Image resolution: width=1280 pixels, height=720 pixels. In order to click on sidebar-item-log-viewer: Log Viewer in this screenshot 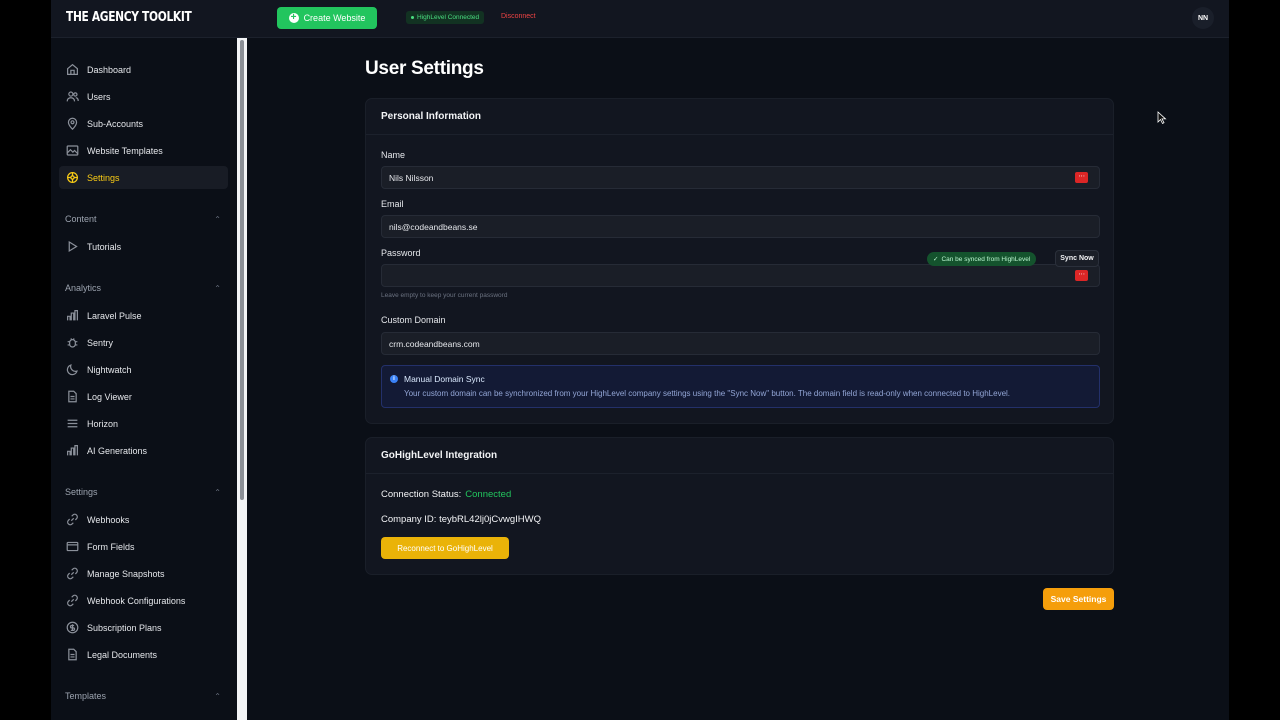, I will do `click(143, 396)`.